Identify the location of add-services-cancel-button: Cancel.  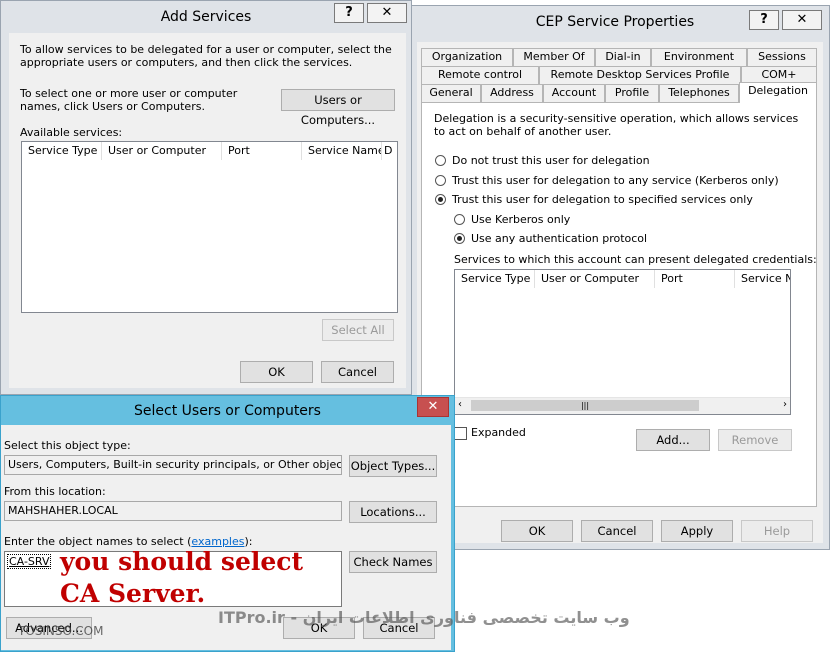
(357, 372).